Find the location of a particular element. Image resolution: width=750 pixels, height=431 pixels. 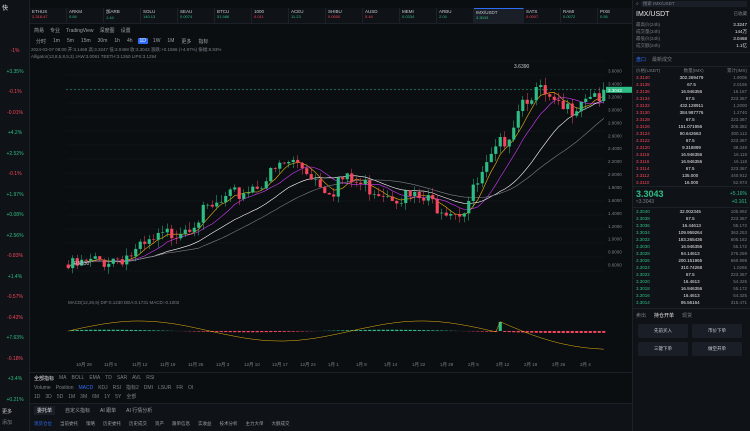

book-row: 3.3034 109.959264 363.253 is located at coordinates (691, 232).